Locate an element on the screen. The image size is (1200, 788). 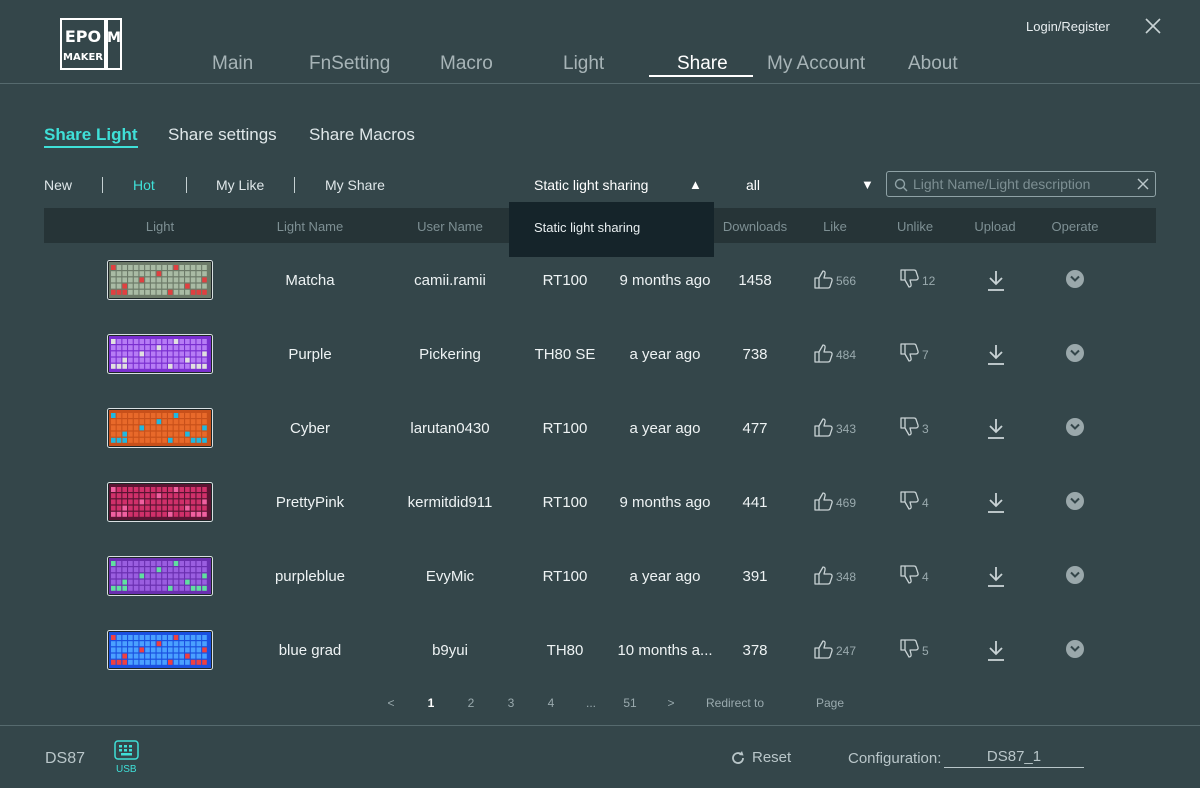
keyboard-model: RT100 is located at coordinates (565, 428).